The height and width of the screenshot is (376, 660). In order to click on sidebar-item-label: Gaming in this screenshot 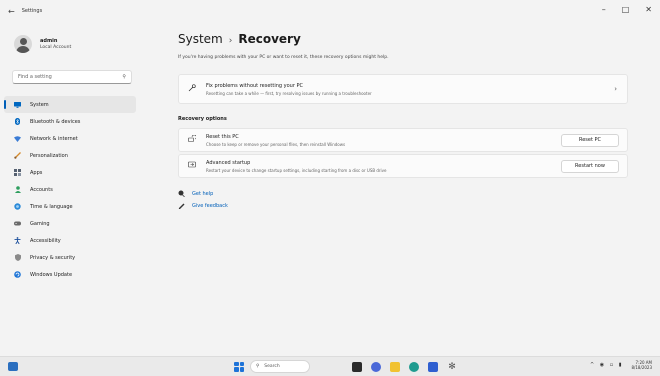, I will do `click(40, 223)`.